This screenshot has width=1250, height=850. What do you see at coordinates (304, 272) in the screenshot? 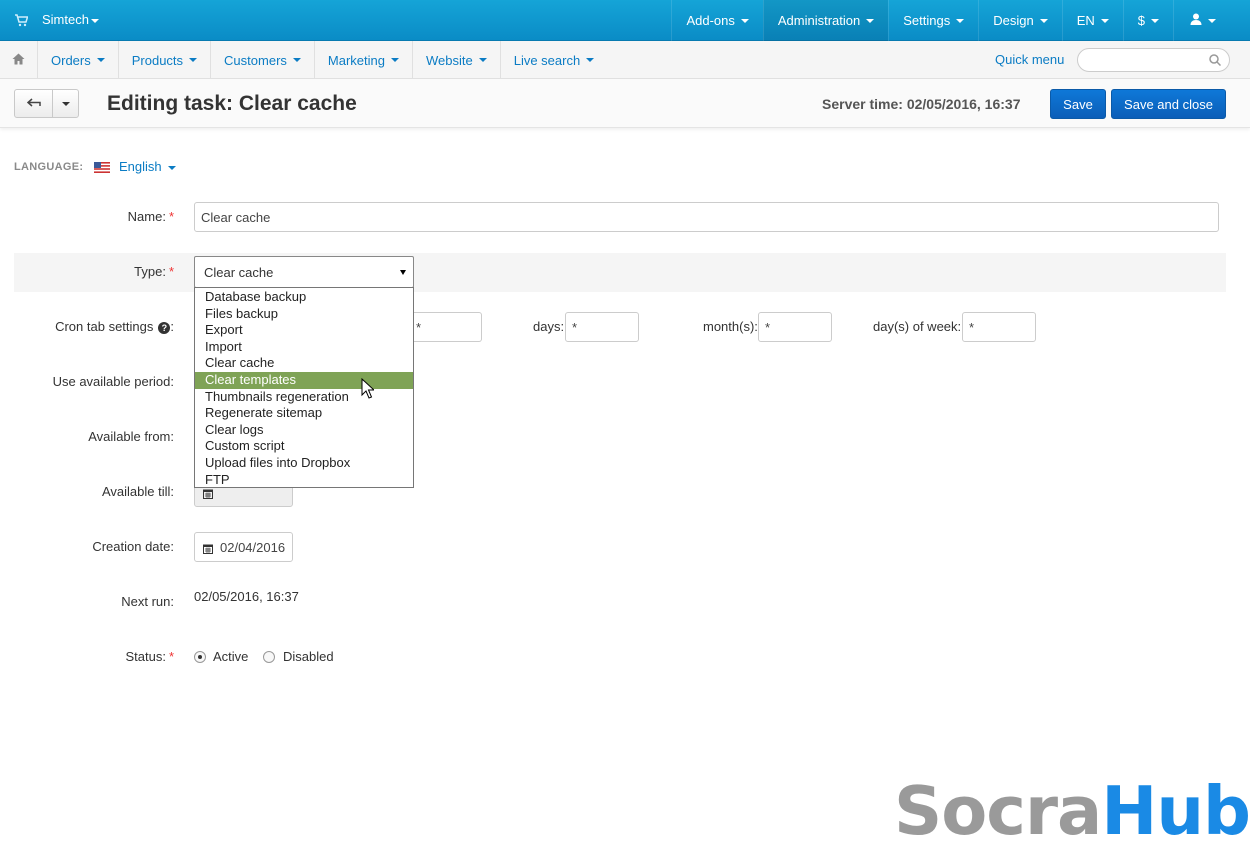
I see `type-select: Clear cache` at bounding box center [304, 272].